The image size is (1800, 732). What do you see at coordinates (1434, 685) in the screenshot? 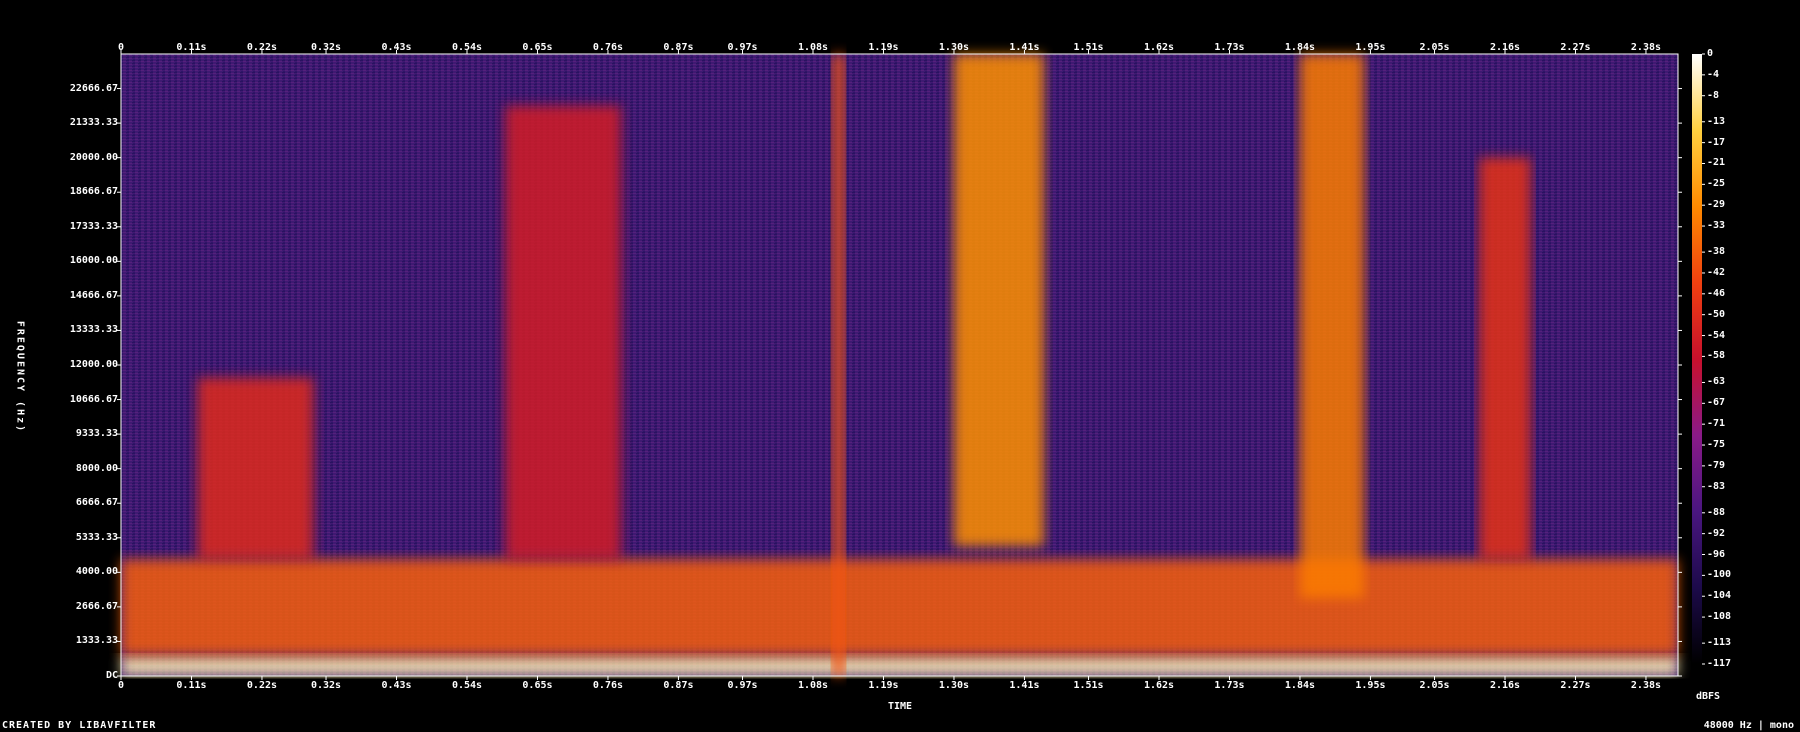
I see `x-tick-label-bottom: 2.05s` at bounding box center [1434, 685].